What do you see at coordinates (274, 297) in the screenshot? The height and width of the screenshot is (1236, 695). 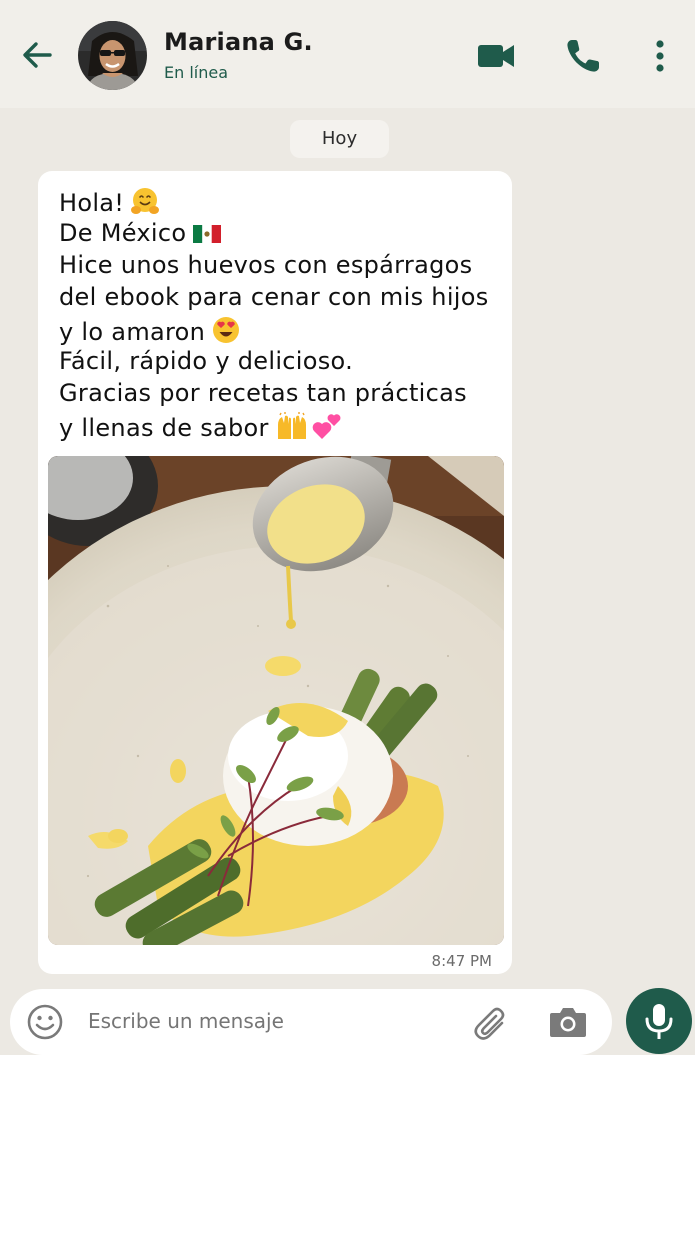 I see `message-line-4: del ebook para cenar con mis hijos` at bounding box center [274, 297].